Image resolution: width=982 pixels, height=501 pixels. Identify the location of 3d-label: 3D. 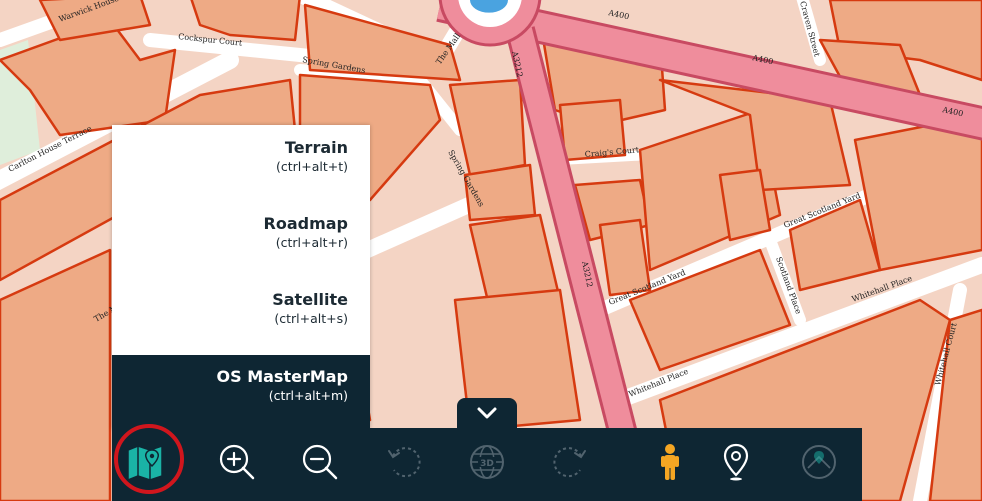
(487, 464).